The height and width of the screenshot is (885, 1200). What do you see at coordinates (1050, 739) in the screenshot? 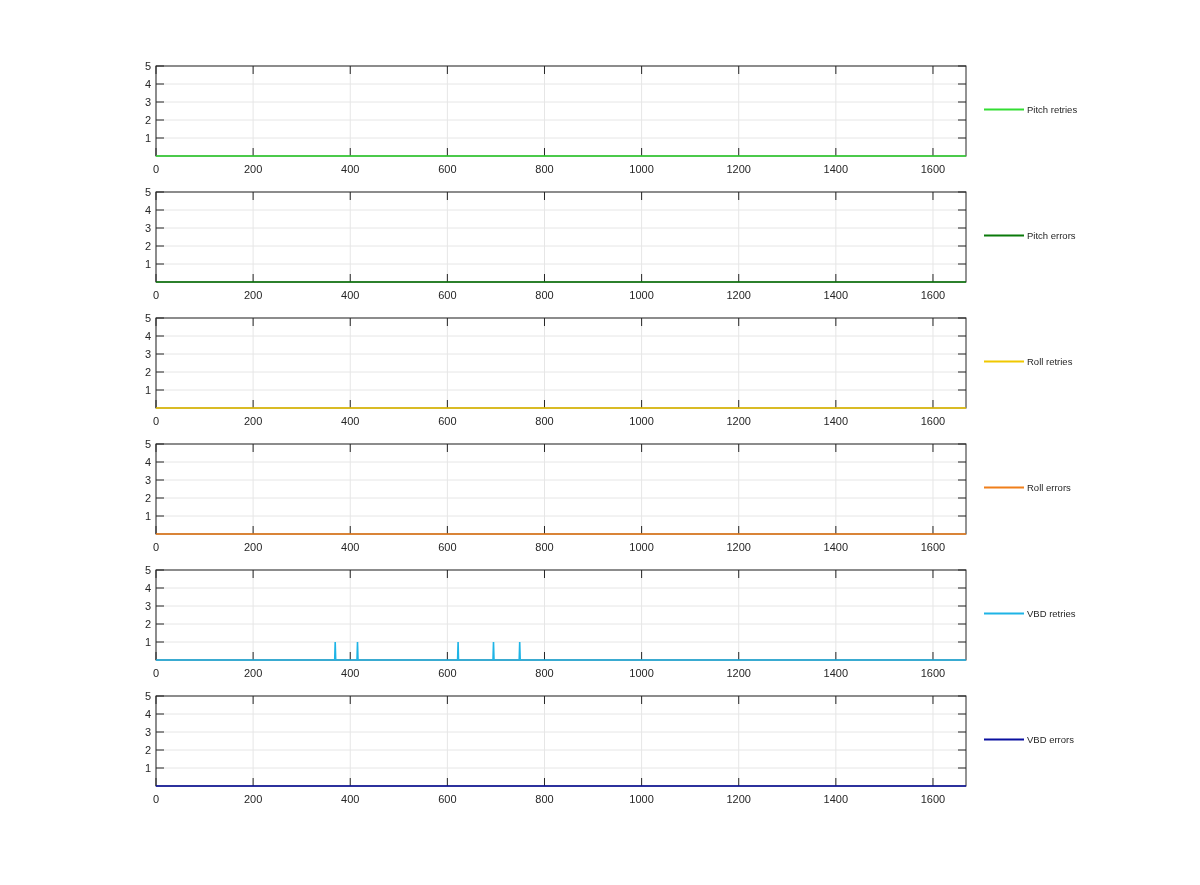
I see `legend-label: VBD errors` at bounding box center [1050, 739].